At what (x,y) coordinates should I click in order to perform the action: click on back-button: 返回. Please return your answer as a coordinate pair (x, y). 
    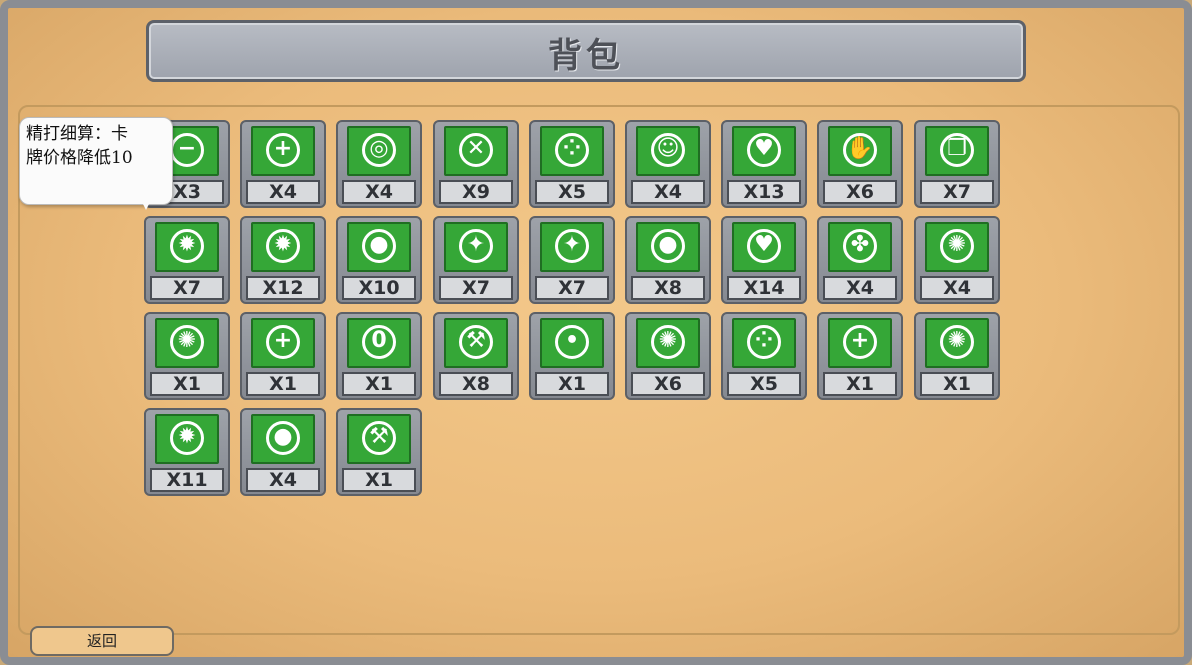
    Looking at the image, I should click on (102, 641).